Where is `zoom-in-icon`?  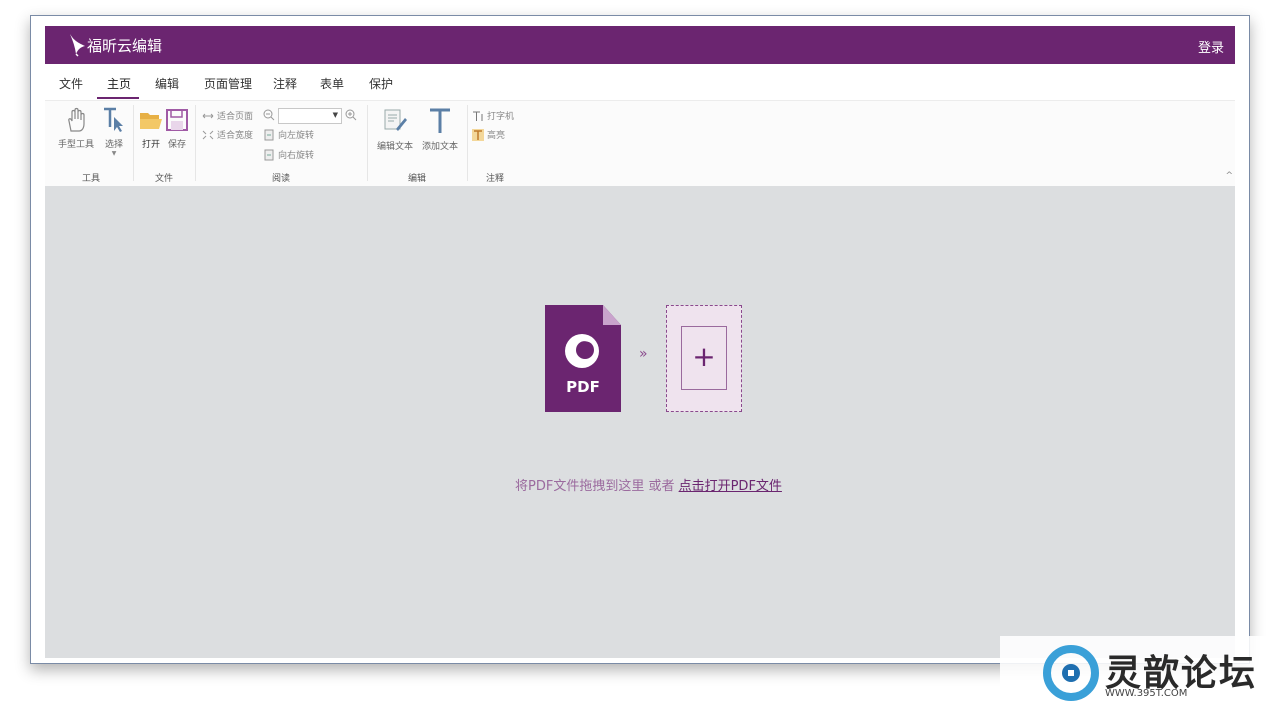
zoom-in-icon is located at coordinates (351, 115).